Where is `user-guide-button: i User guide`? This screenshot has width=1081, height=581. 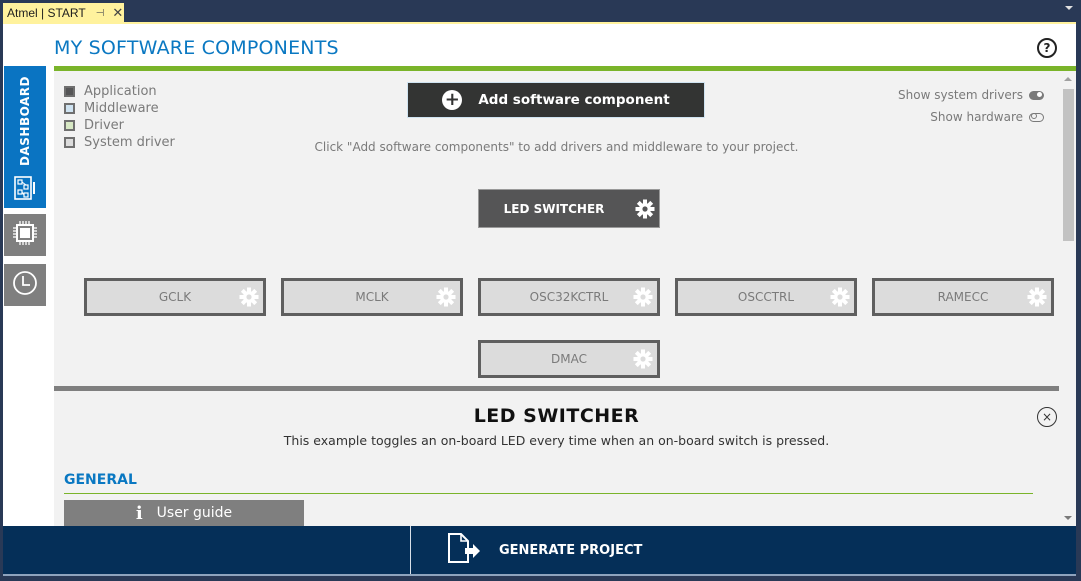 user-guide-button: i User guide is located at coordinates (184, 513).